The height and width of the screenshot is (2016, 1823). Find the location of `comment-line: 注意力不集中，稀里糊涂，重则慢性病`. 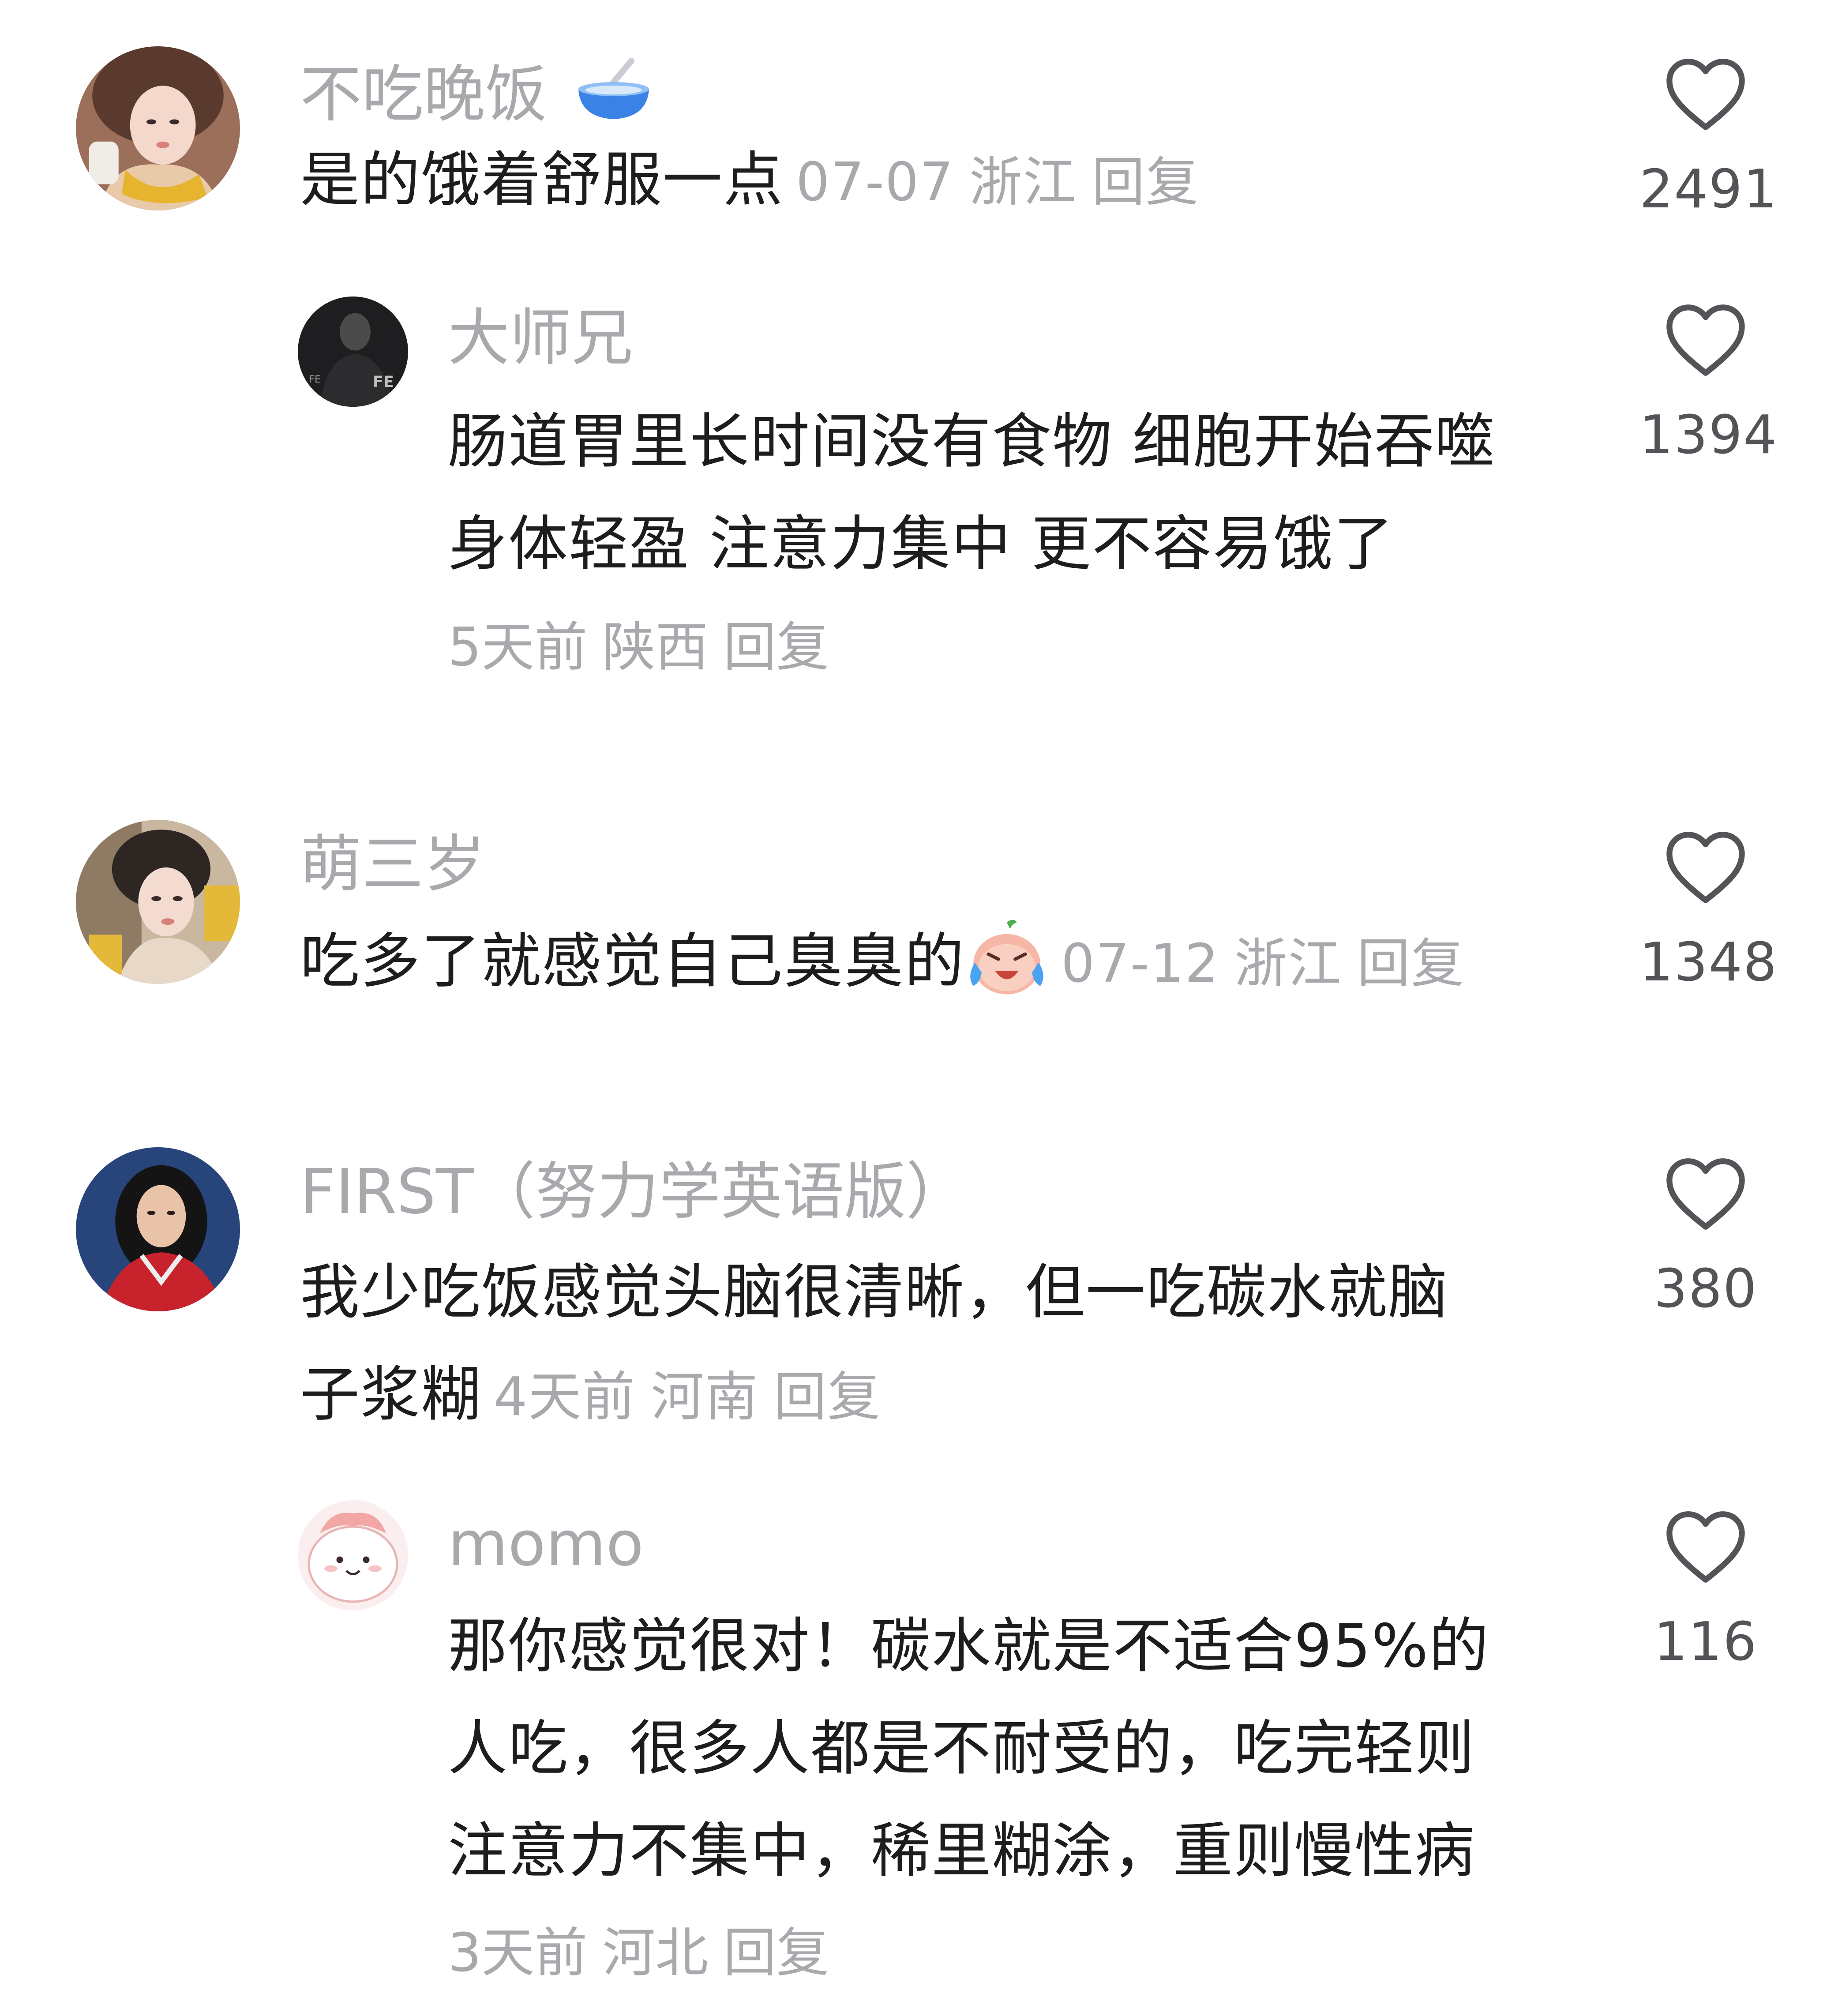

comment-line: 注意力不集中，稀里糊涂，重则慢性病 is located at coordinates (961, 1850).